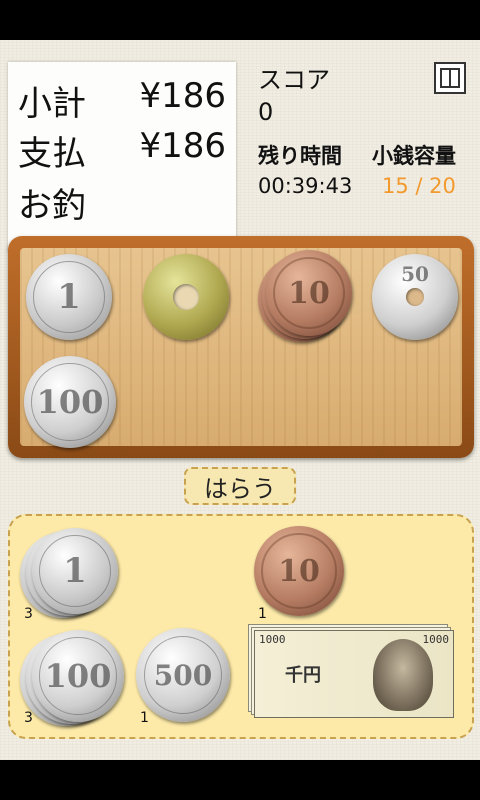 This screenshot has width=480, height=800. I want to click on pay-button-label: はらう, so click(240, 488).